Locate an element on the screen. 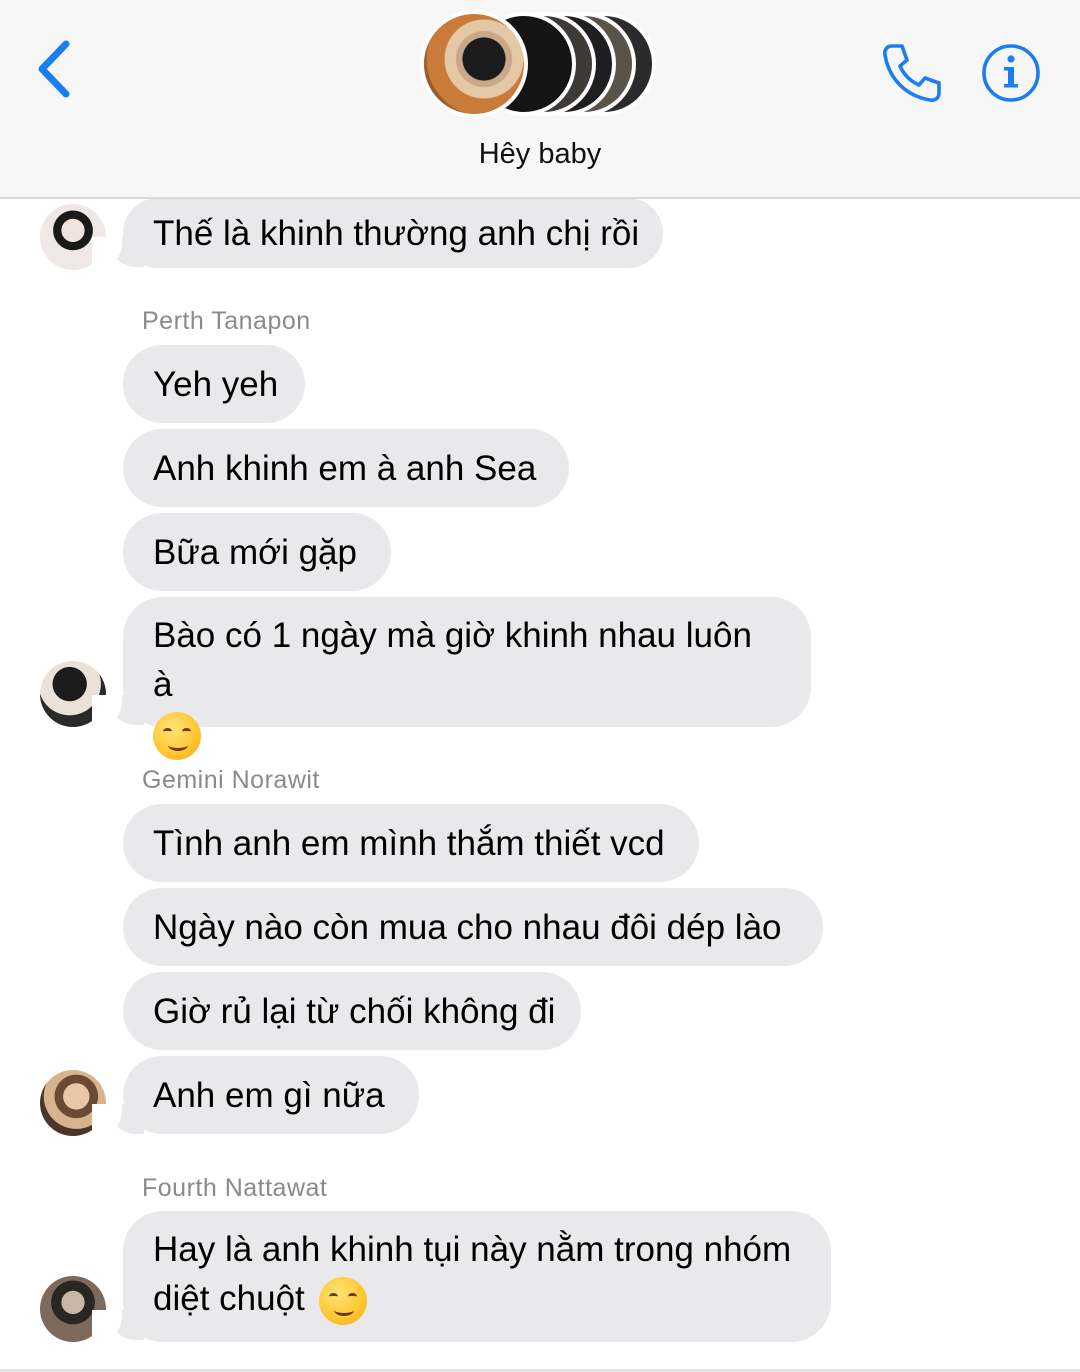  back-button is located at coordinates (56, 69).